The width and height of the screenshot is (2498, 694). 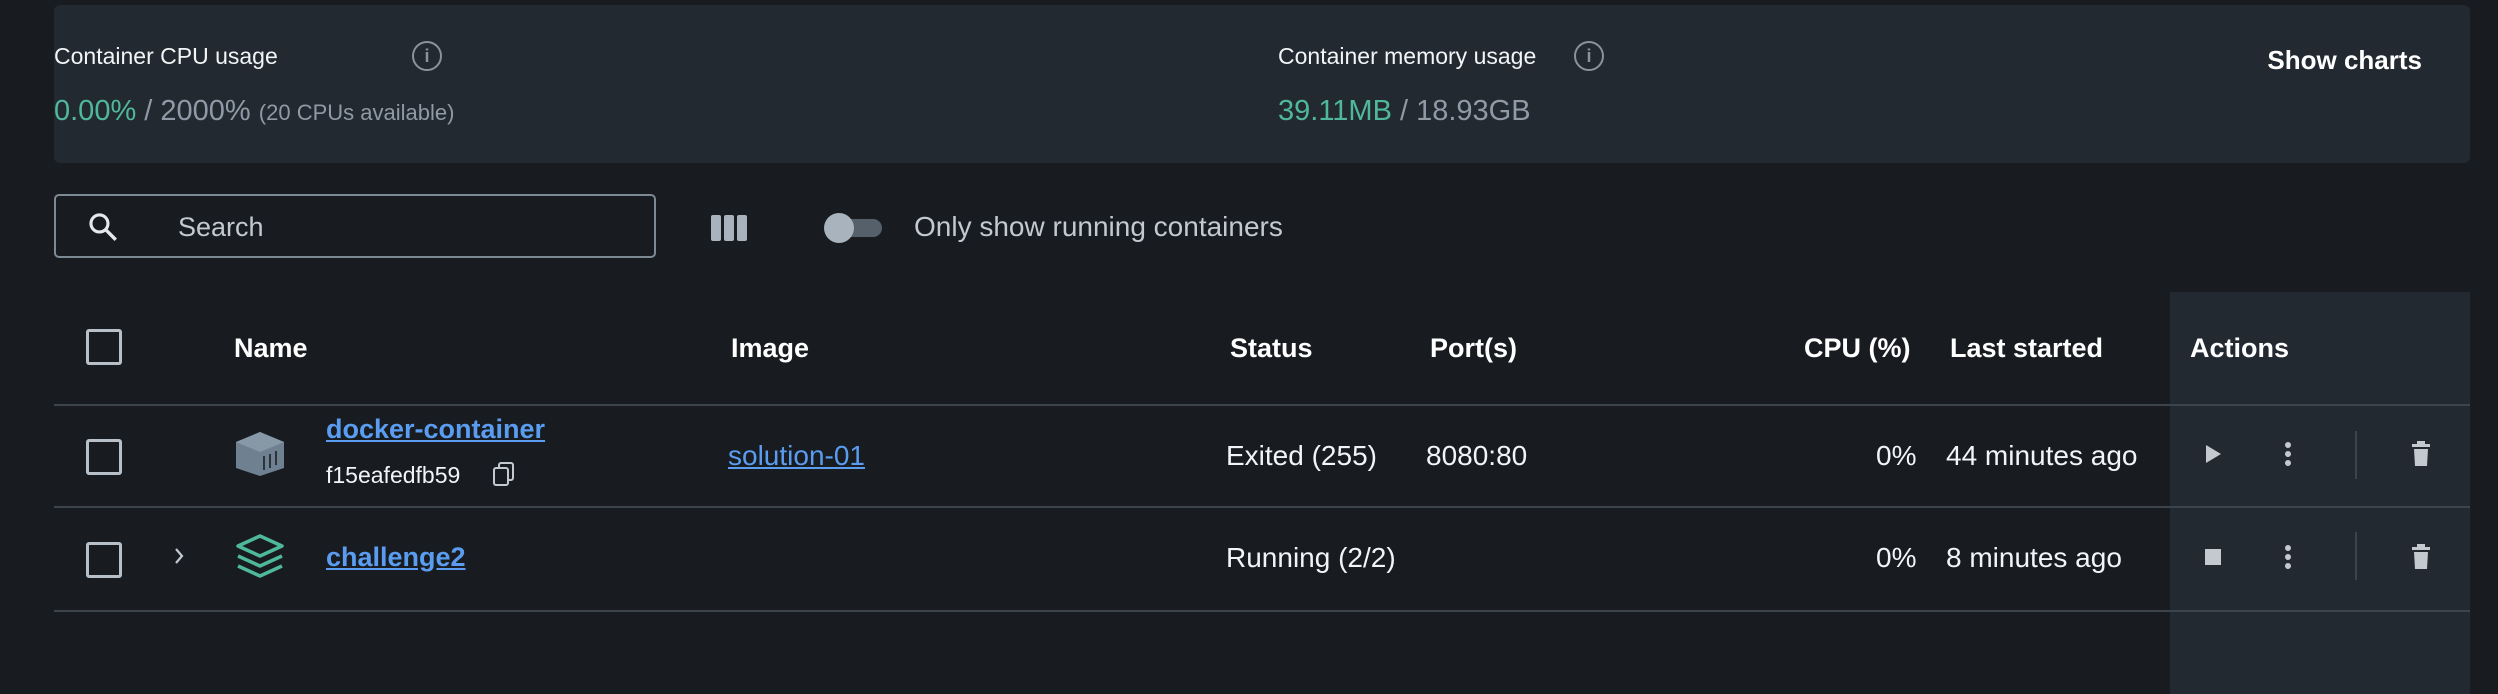 What do you see at coordinates (504, 476) in the screenshot?
I see `copy-icon` at bounding box center [504, 476].